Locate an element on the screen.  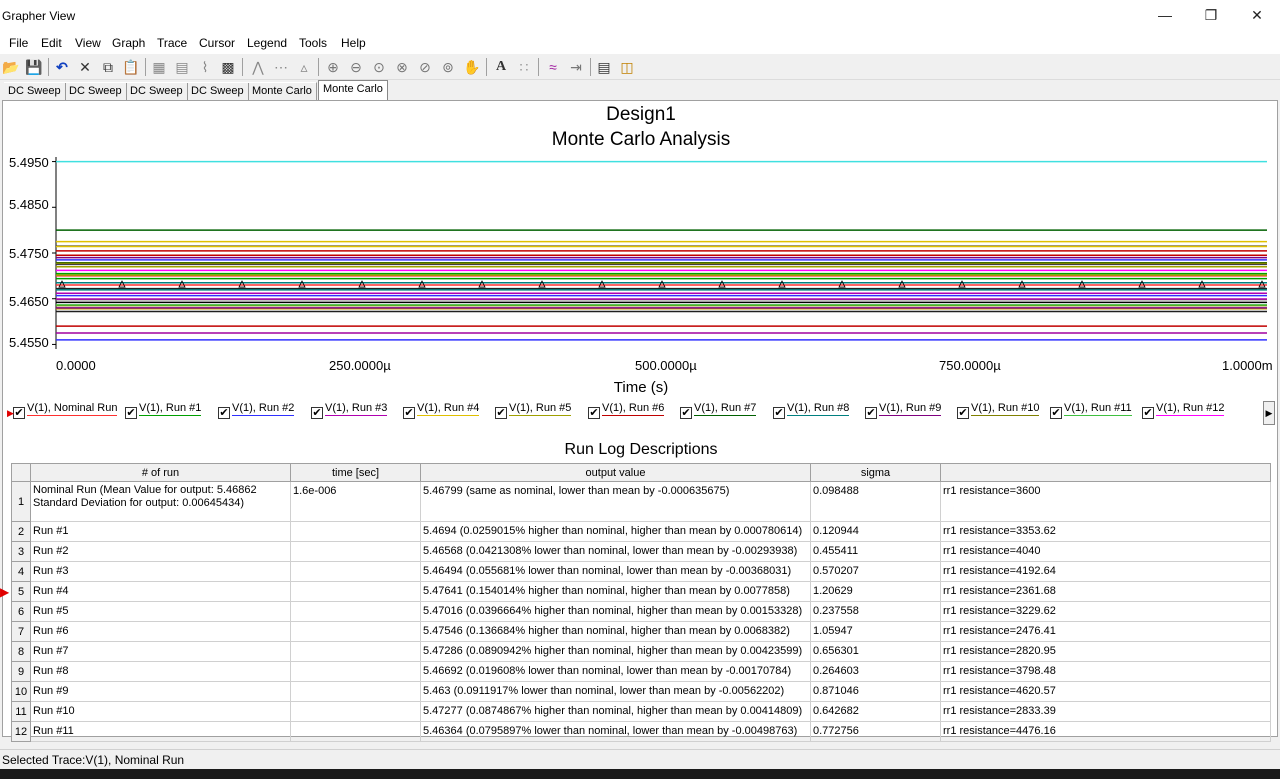
parameter-cell: rr1 resistance=3229.62 is located at coordinates (1105, 611).